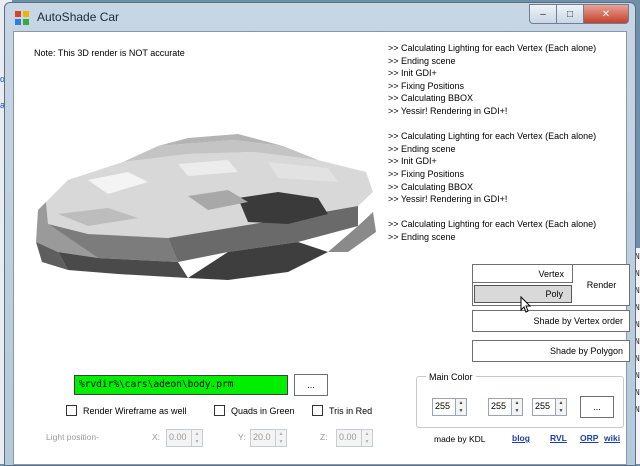 The height and width of the screenshot is (466, 640). I want to click on orp-link: ORP, so click(589, 438).